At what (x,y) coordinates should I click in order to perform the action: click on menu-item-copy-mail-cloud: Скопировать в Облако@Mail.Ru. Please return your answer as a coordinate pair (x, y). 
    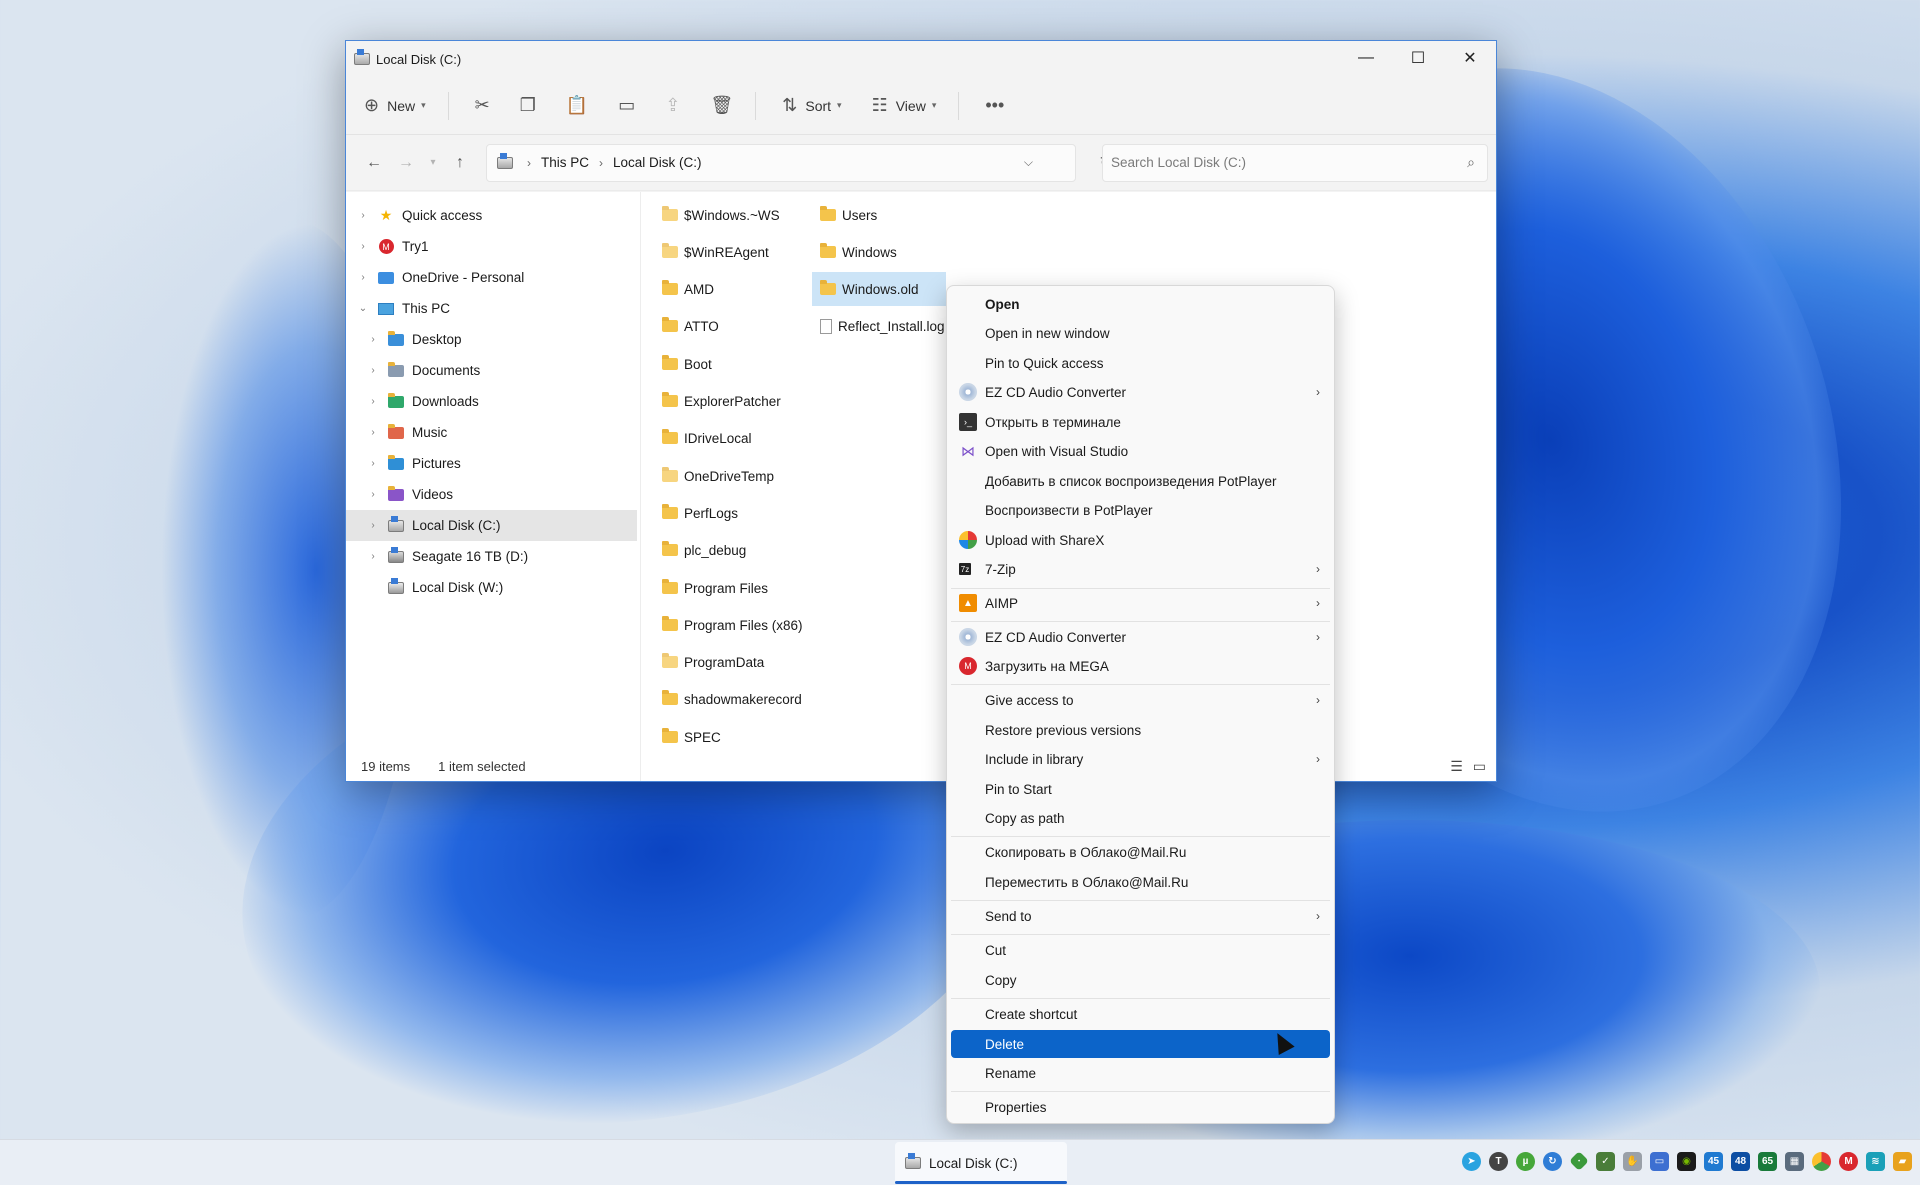
    Looking at the image, I should click on (1140, 852).